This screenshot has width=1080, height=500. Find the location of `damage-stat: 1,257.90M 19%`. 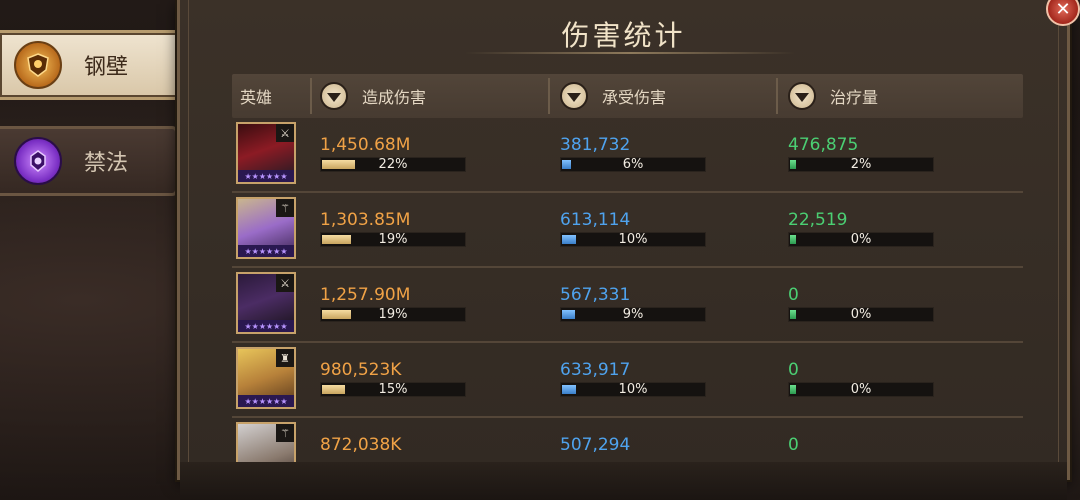

damage-stat: 1,257.90M 19% is located at coordinates (393, 303).